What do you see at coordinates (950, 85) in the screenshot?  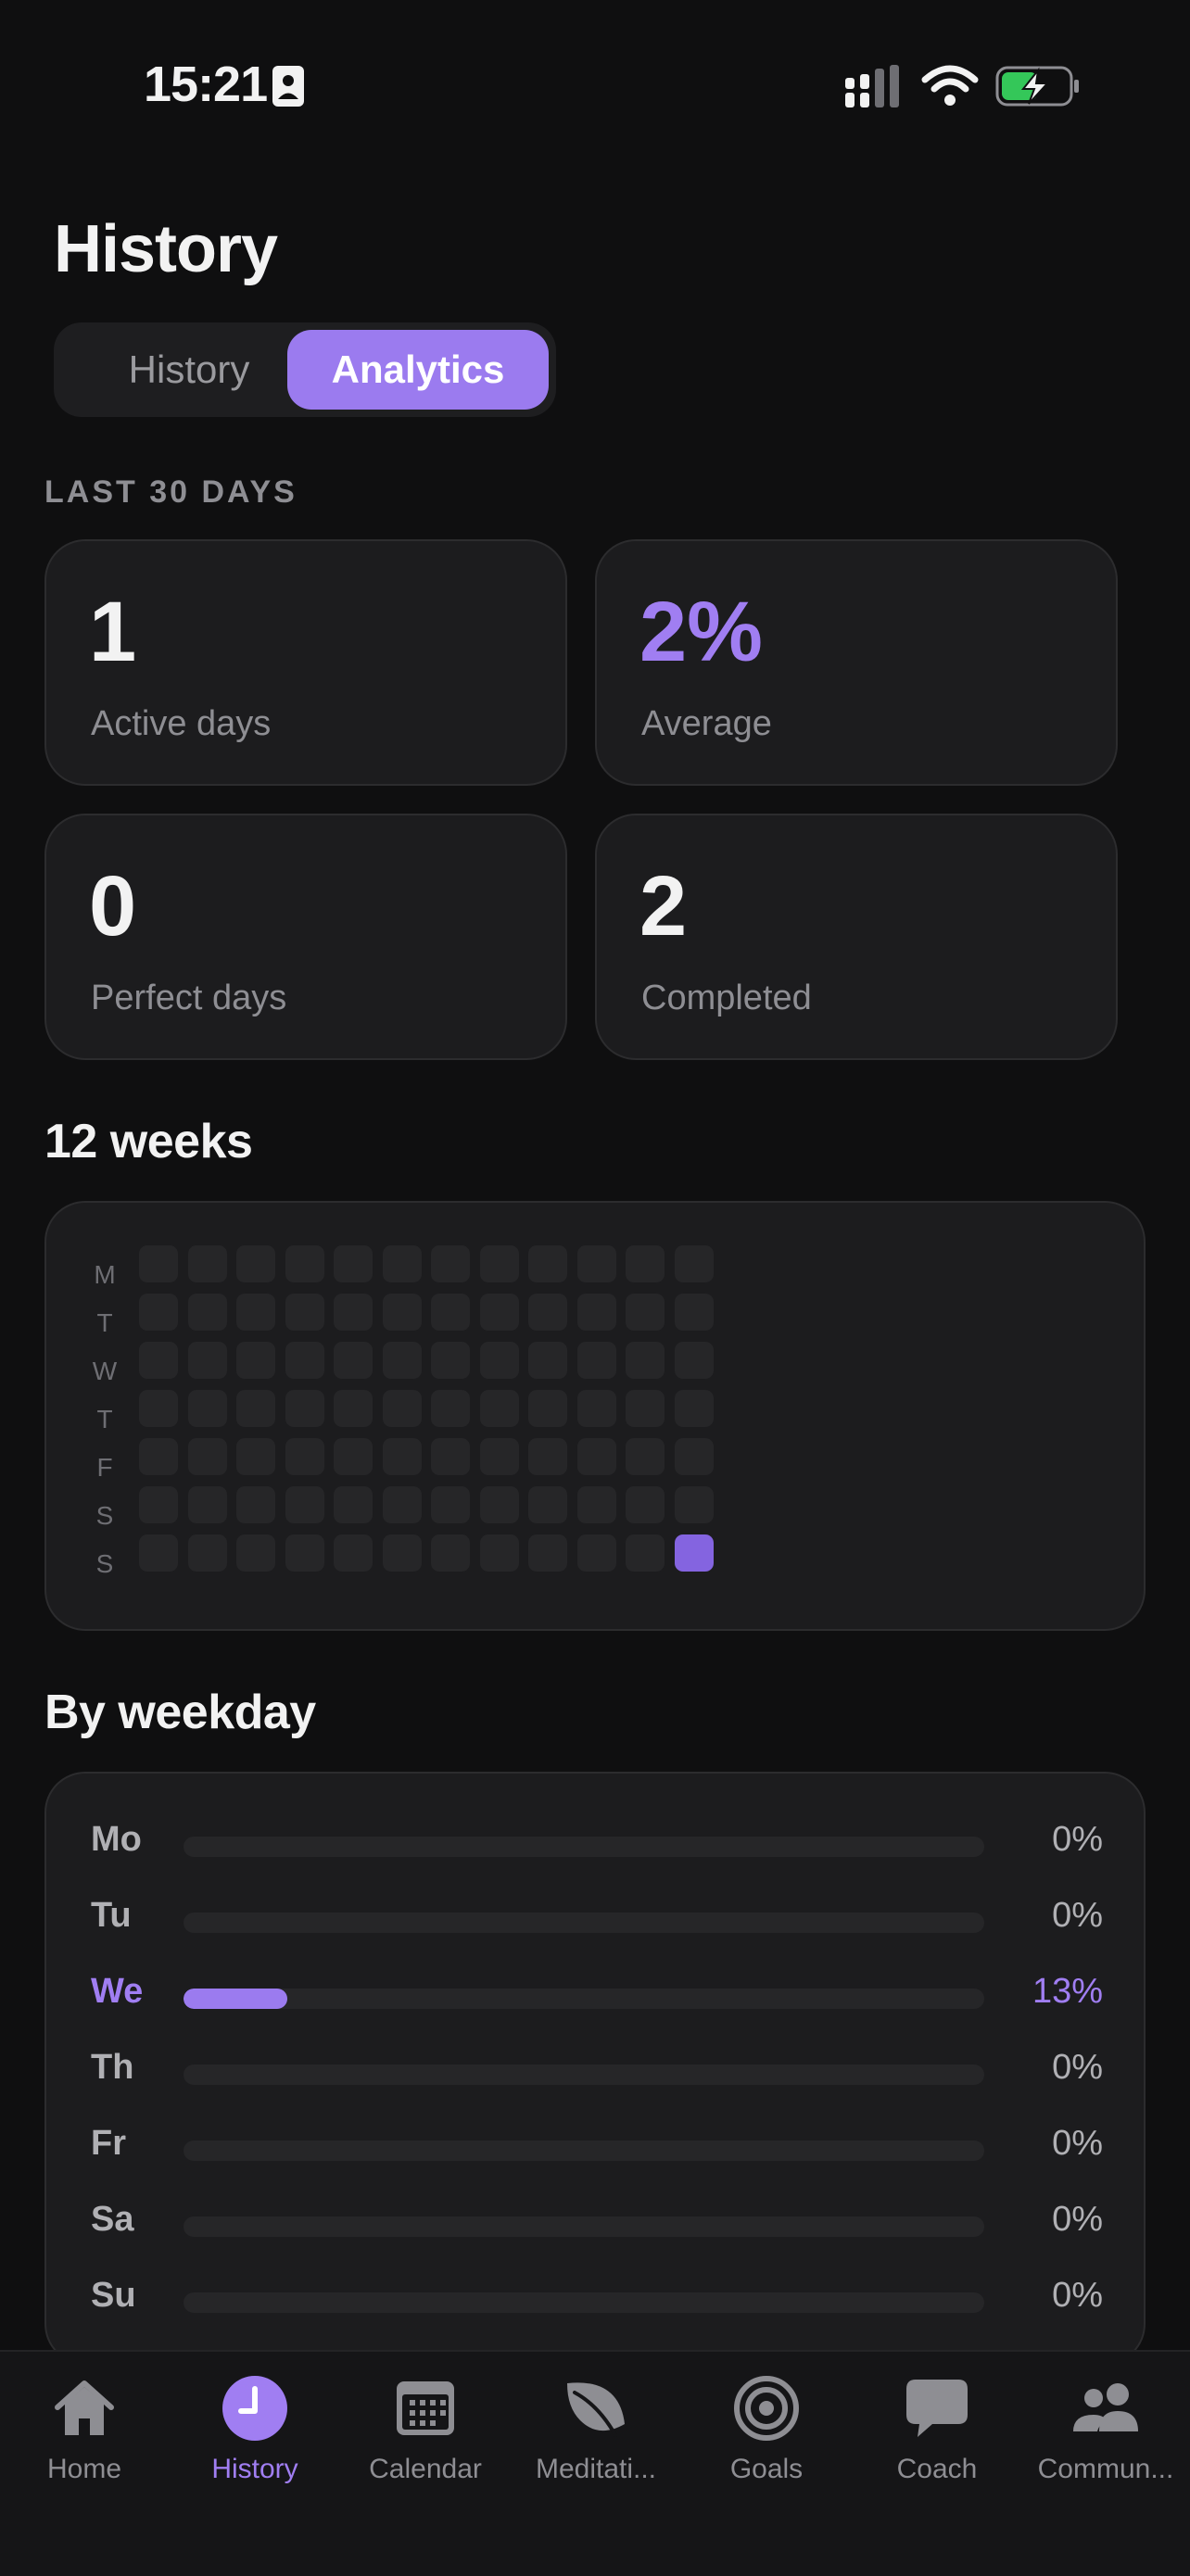 I see `wifi-icon` at bounding box center [950, 85].